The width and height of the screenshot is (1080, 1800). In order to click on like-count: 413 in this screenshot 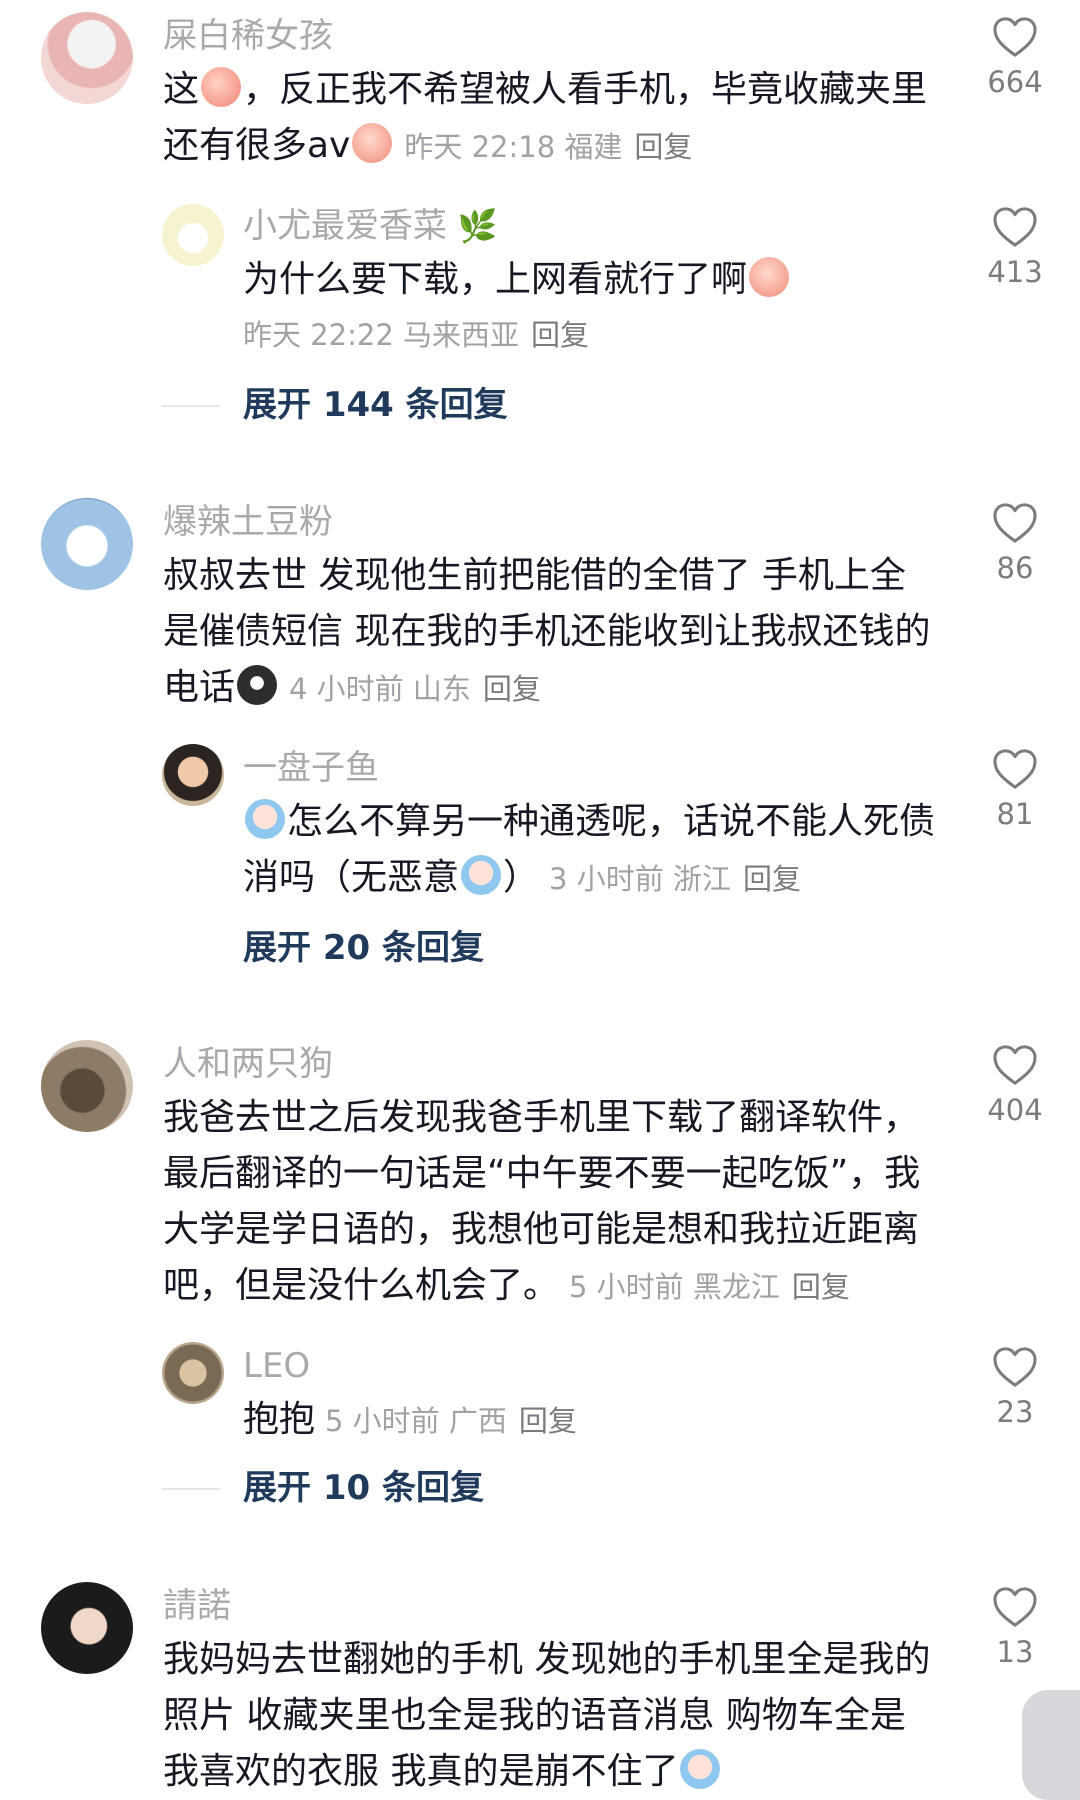, I will do `click(1015, 272)`.